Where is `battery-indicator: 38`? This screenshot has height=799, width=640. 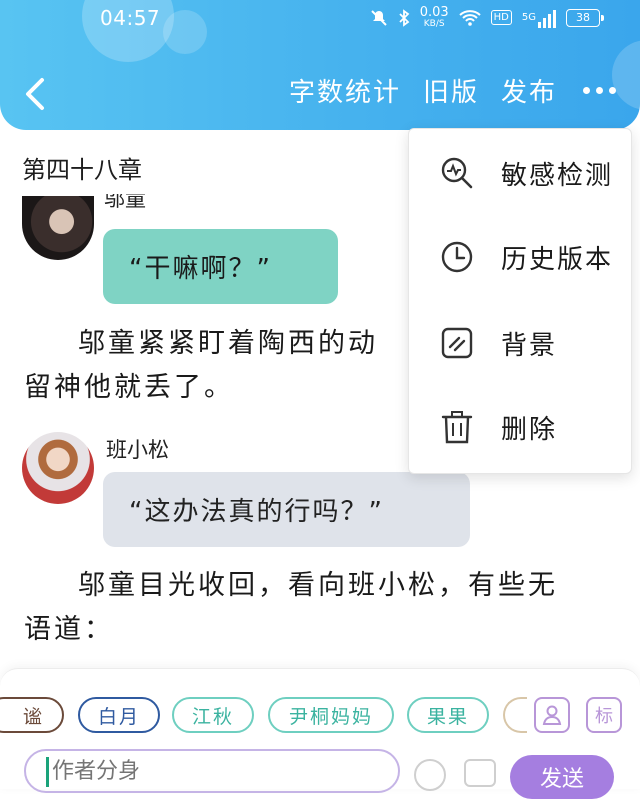
battery-indicator: 38 is located at coordinates (585, 17).